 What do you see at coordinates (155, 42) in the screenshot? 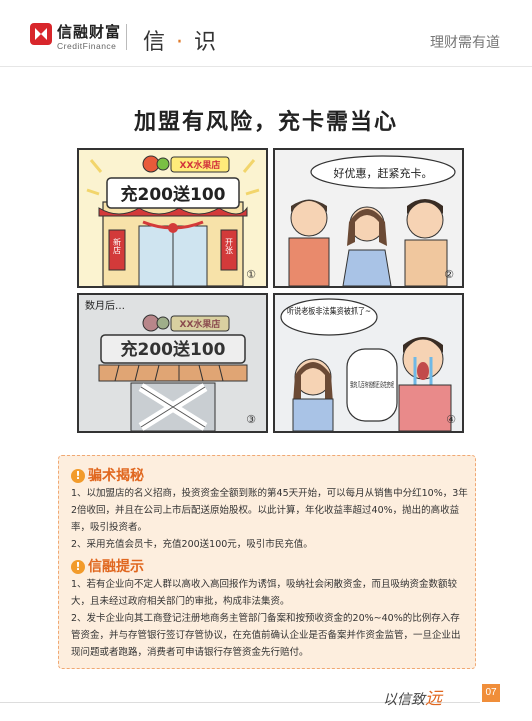
I see `column-title-part-a: 信` at bounding box center [155, 42].